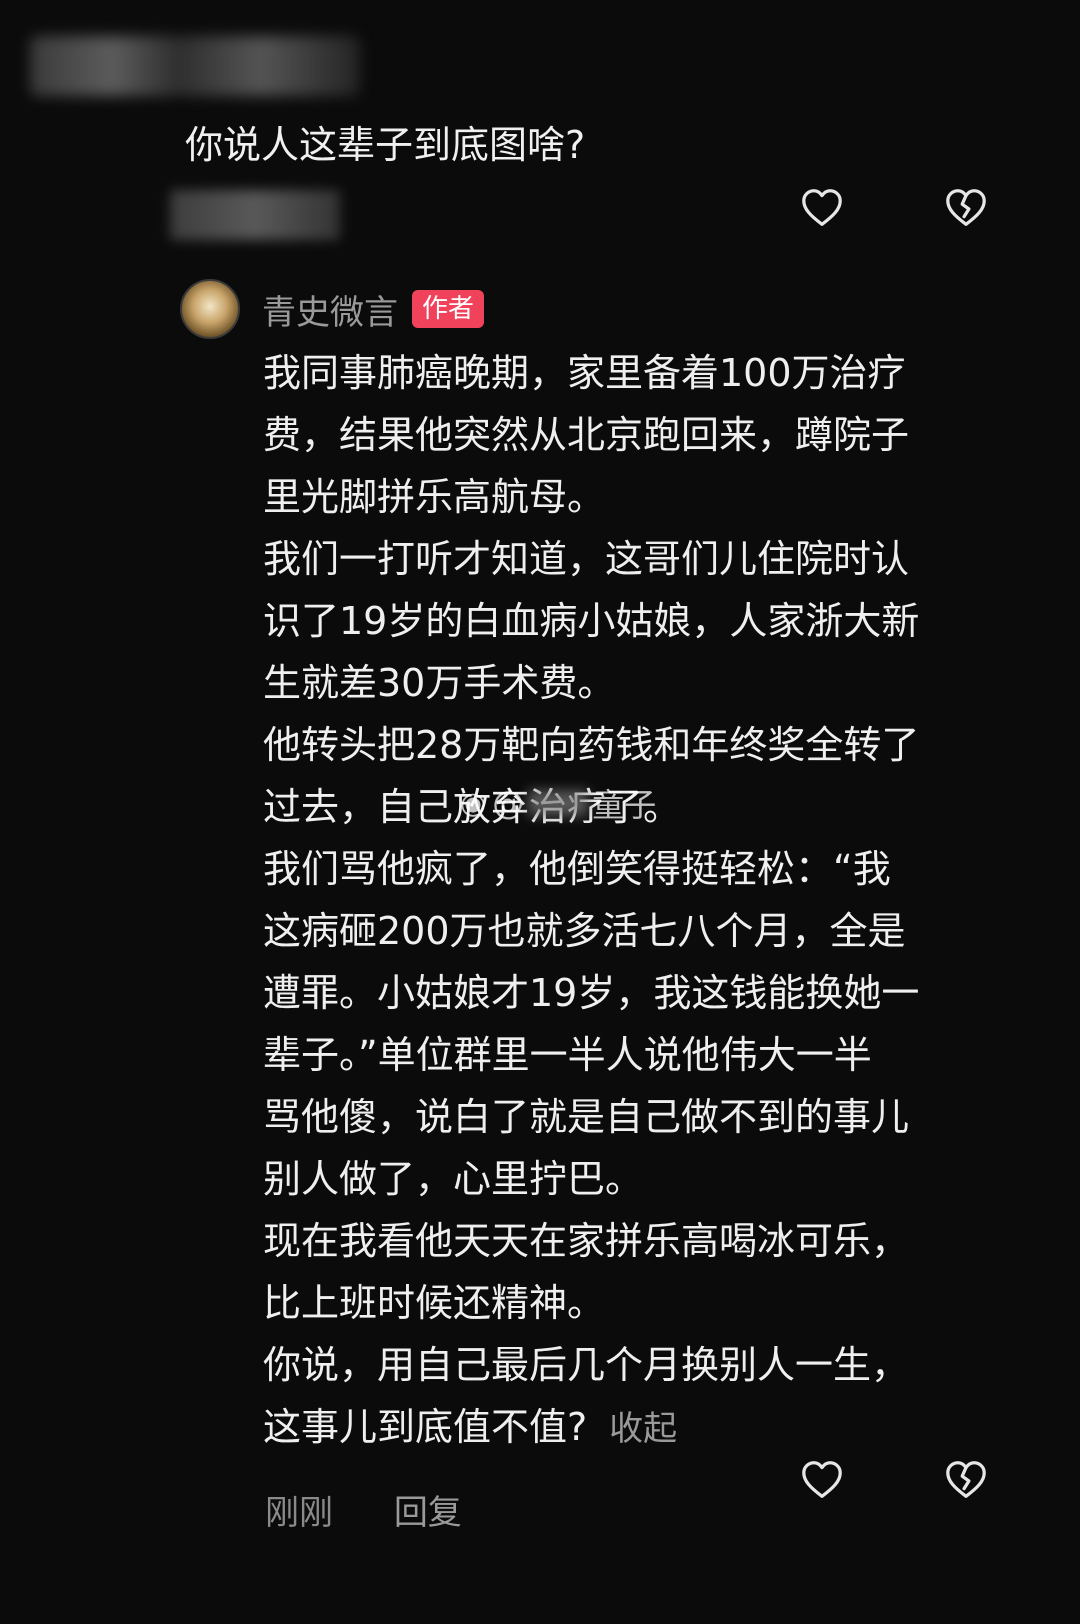 The width and height of the screenshot is (1080, 1624). I want to click on reply-header: 青史微言 作者, so click(332, 309).